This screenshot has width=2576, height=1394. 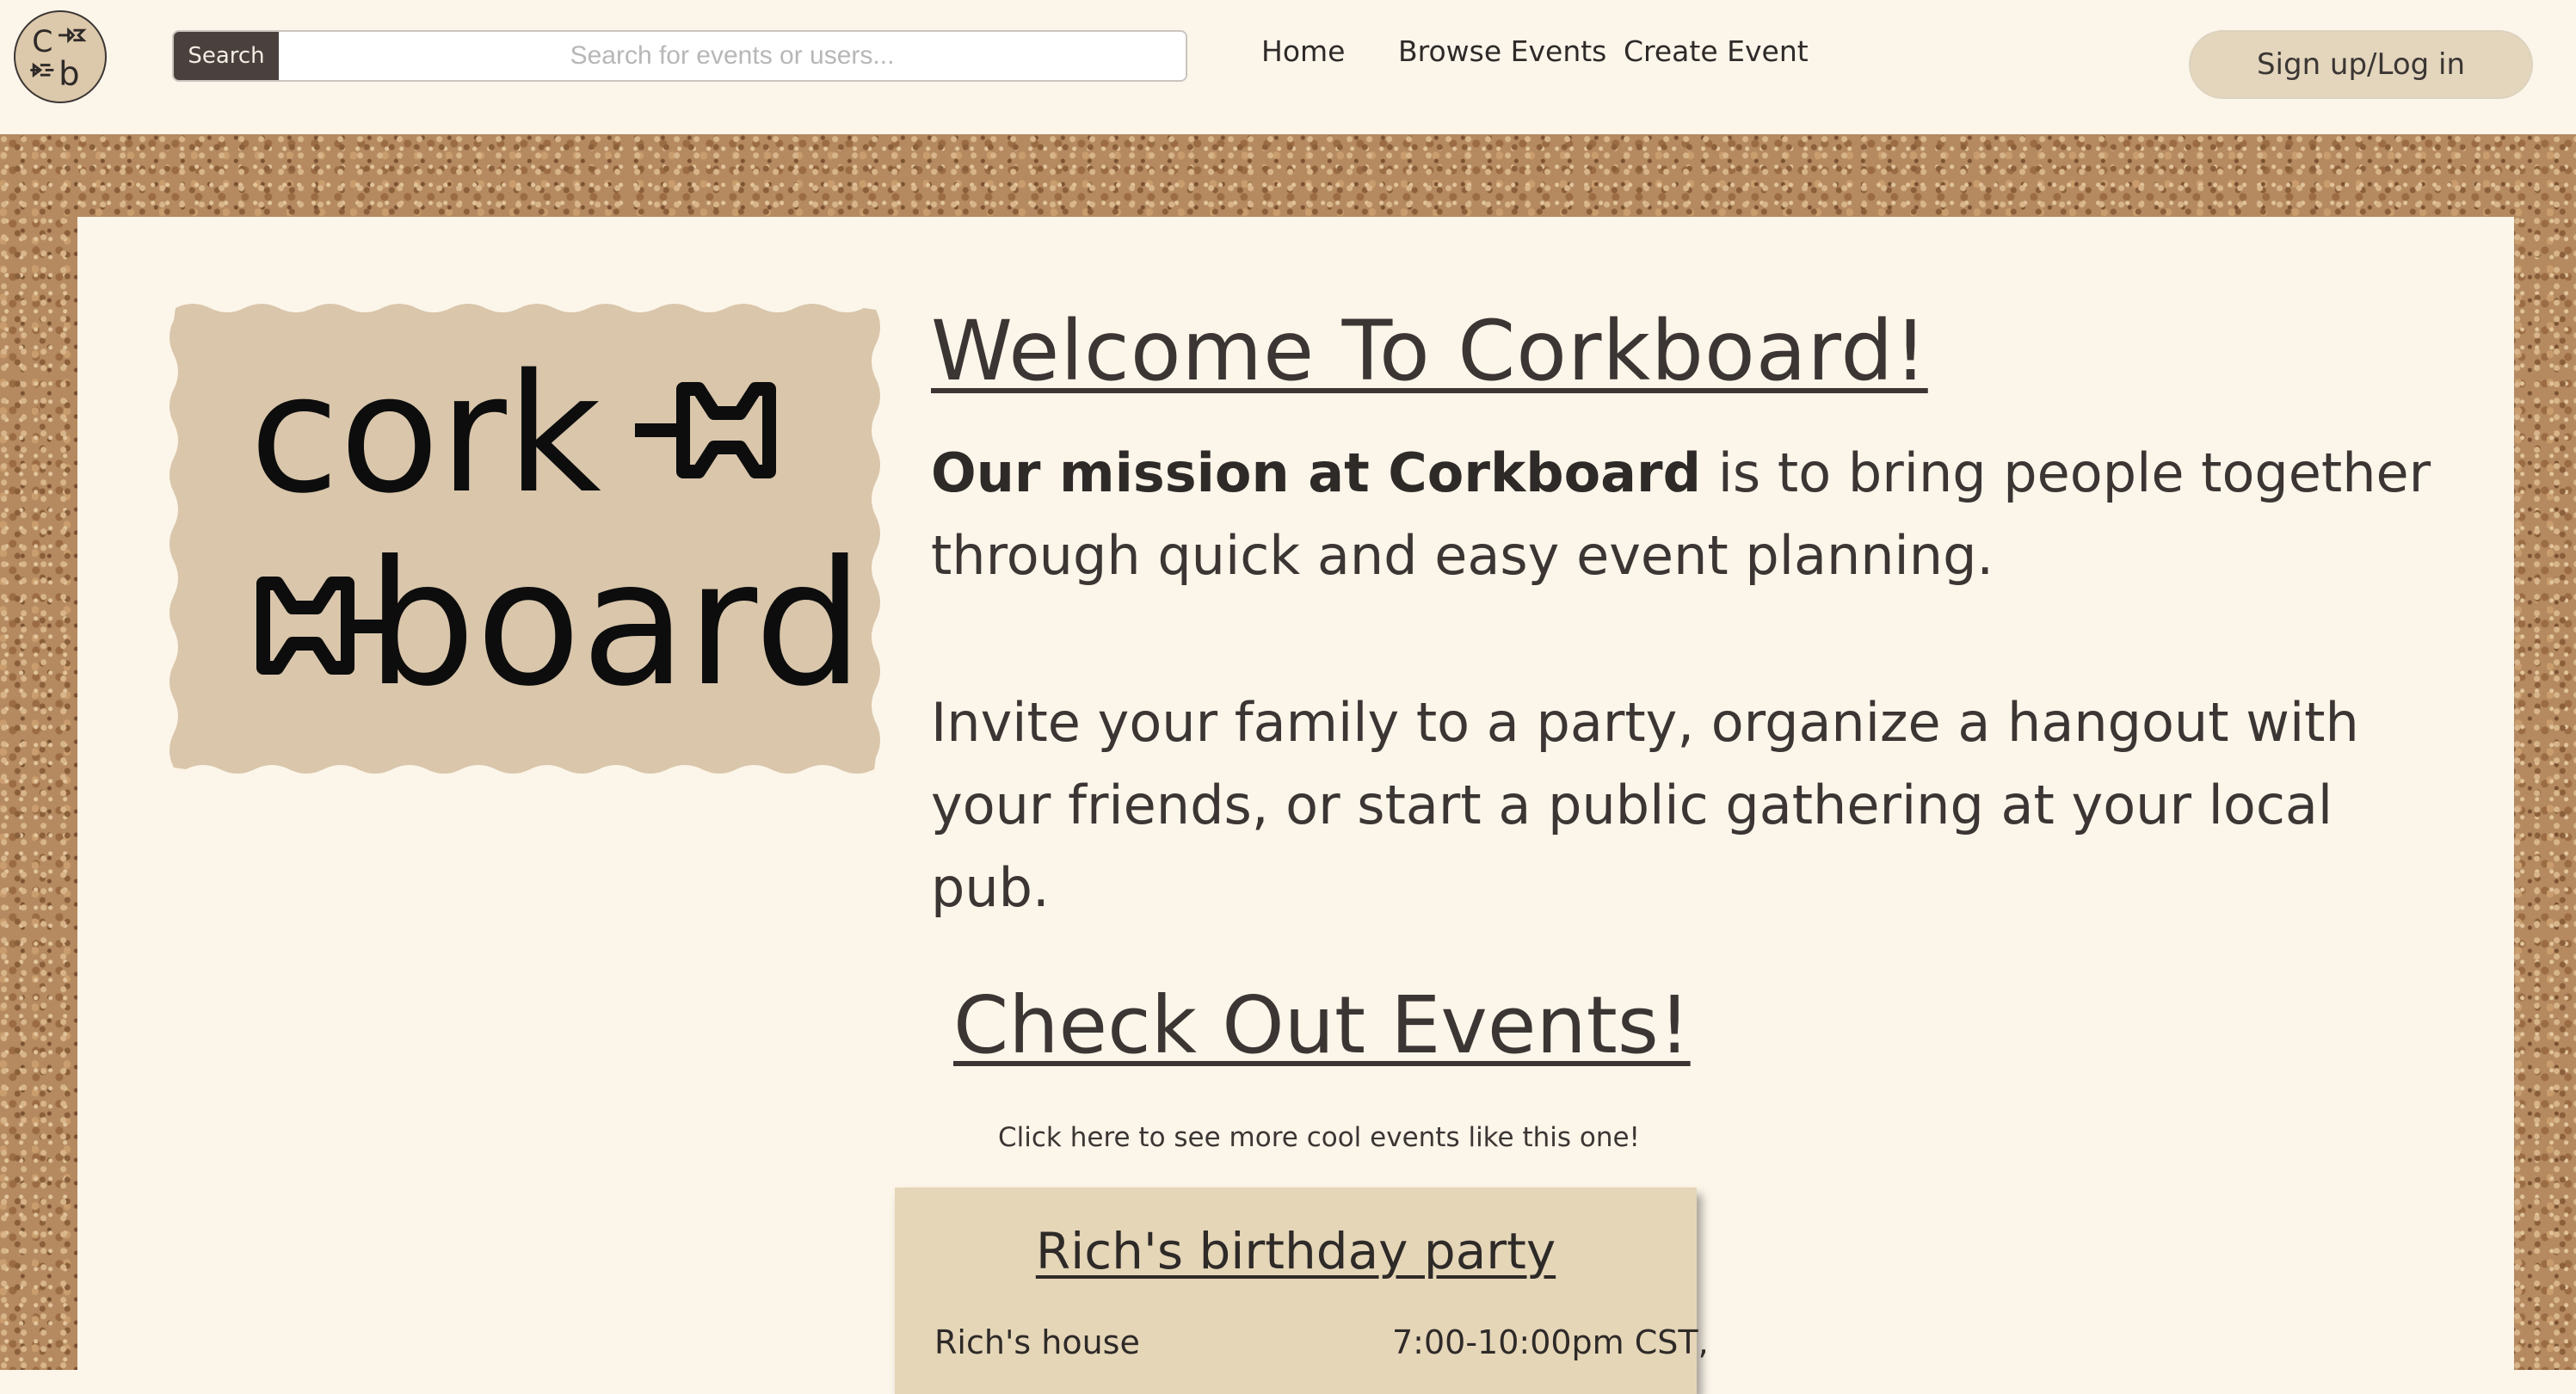 What do you see at coordinates (1550, 1342) in the screenshot?
I see `event-time: 7:00-10:00pm CST,` at bounding box center [1550, 1342].